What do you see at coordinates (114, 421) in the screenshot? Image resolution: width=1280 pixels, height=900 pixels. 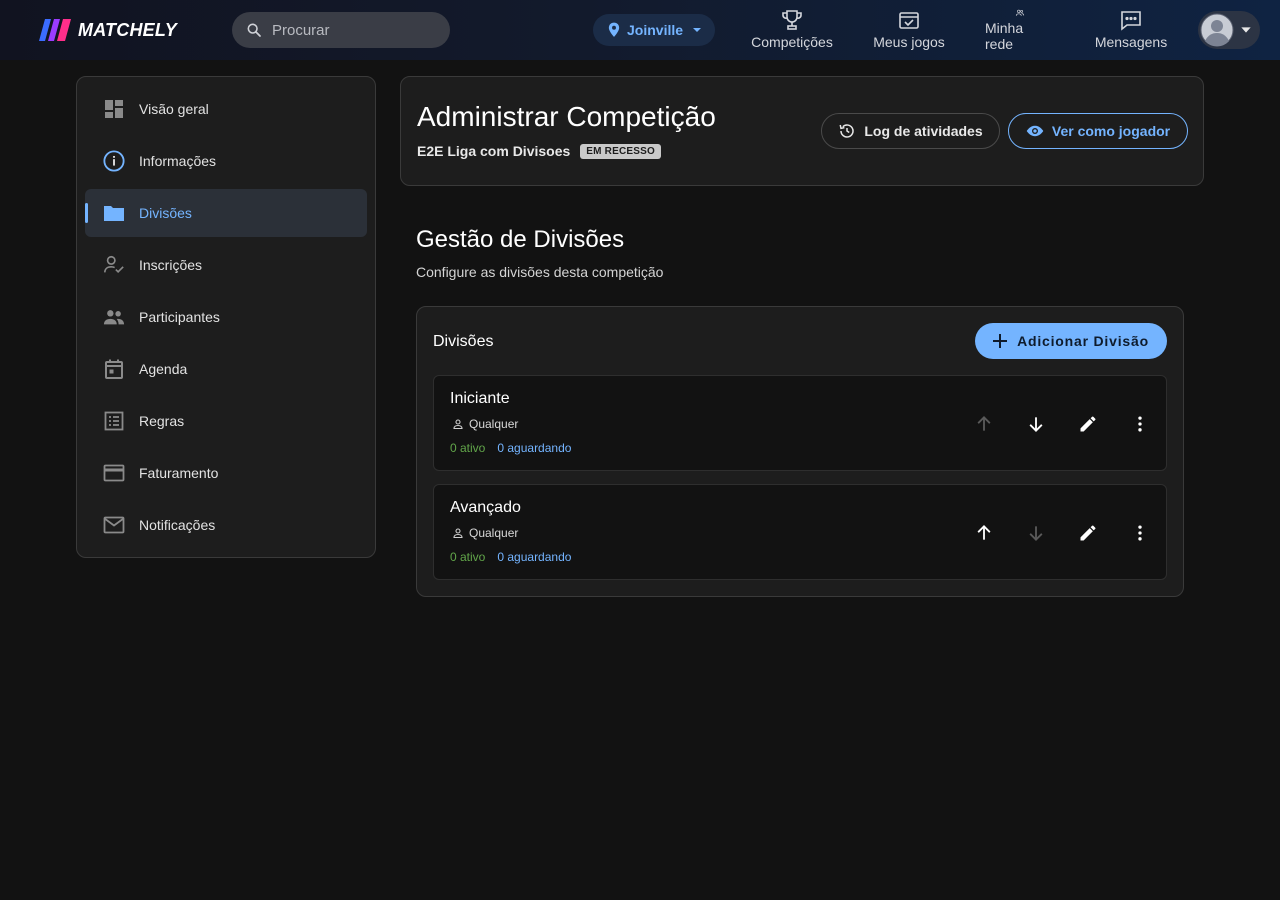 I see `list-icon` at bounding box center [114, 421].